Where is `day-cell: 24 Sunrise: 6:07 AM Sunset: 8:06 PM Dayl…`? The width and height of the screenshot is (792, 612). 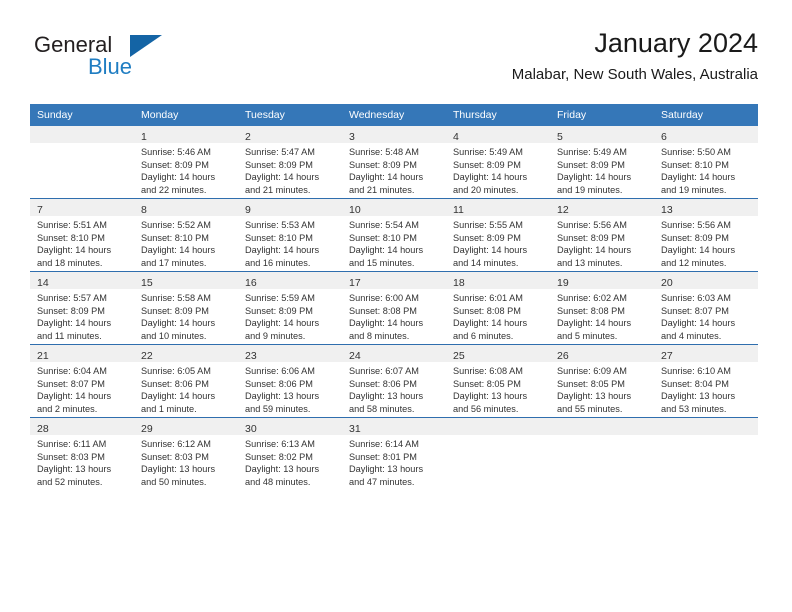
day-cell: 24 Sunrise: 6:07 AM Sunset: 8:06 PM Dayl… is located at coordinates (394, 381).